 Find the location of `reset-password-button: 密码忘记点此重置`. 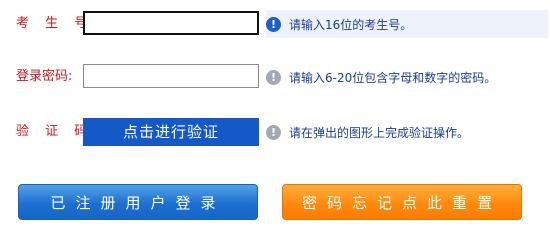

reset-password-button: 密码忘记点此重置 is located at coordinates (402, 202).